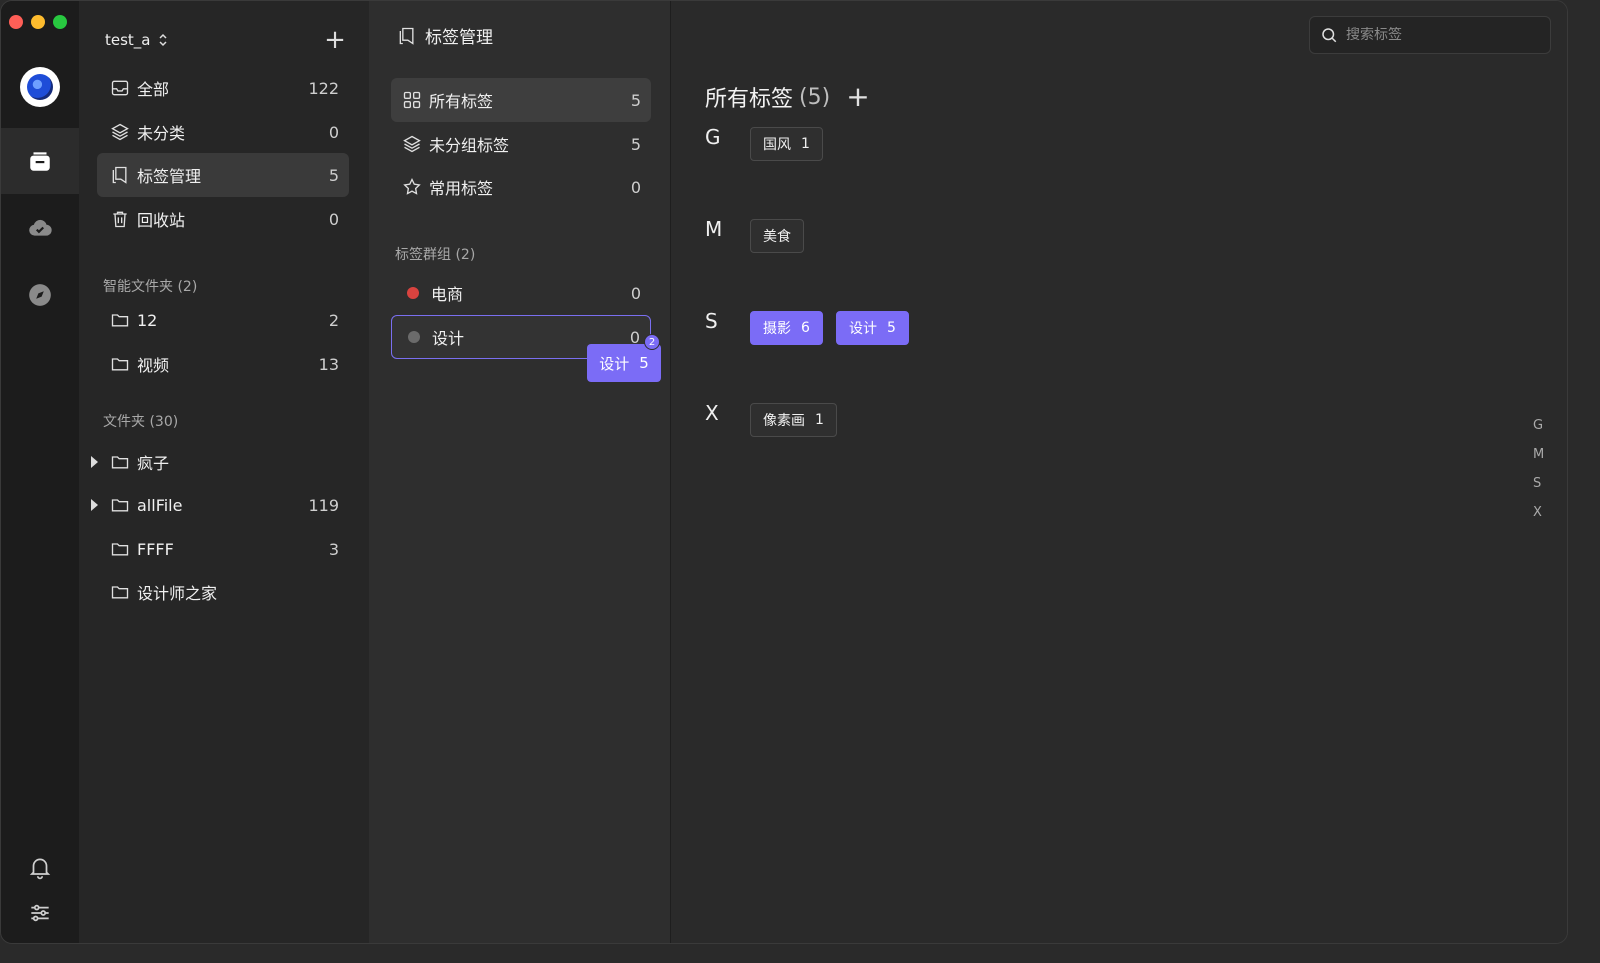 Image resolution: width=1600 pixels, height=963 pixels. I want to click on tag-groups-header: 标签群组 (2), so click(435, 254).